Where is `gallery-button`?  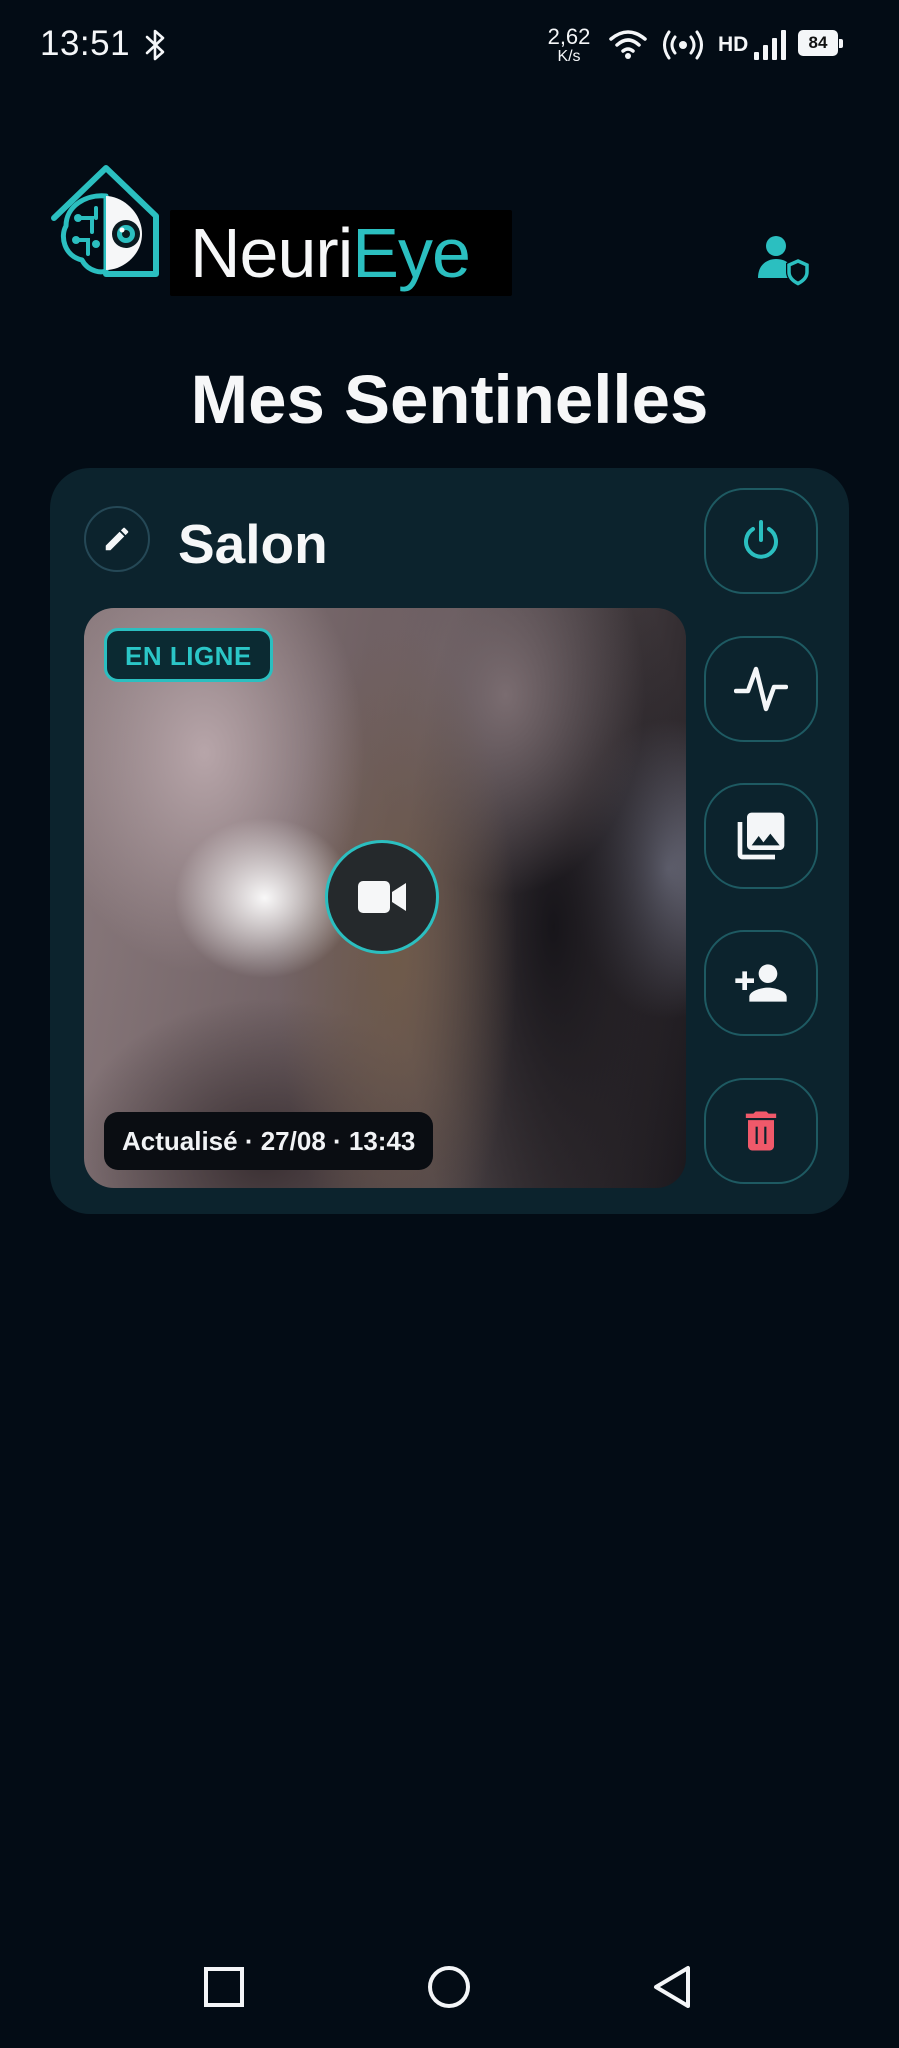 gallery-button is located at coordinates (761, 836).